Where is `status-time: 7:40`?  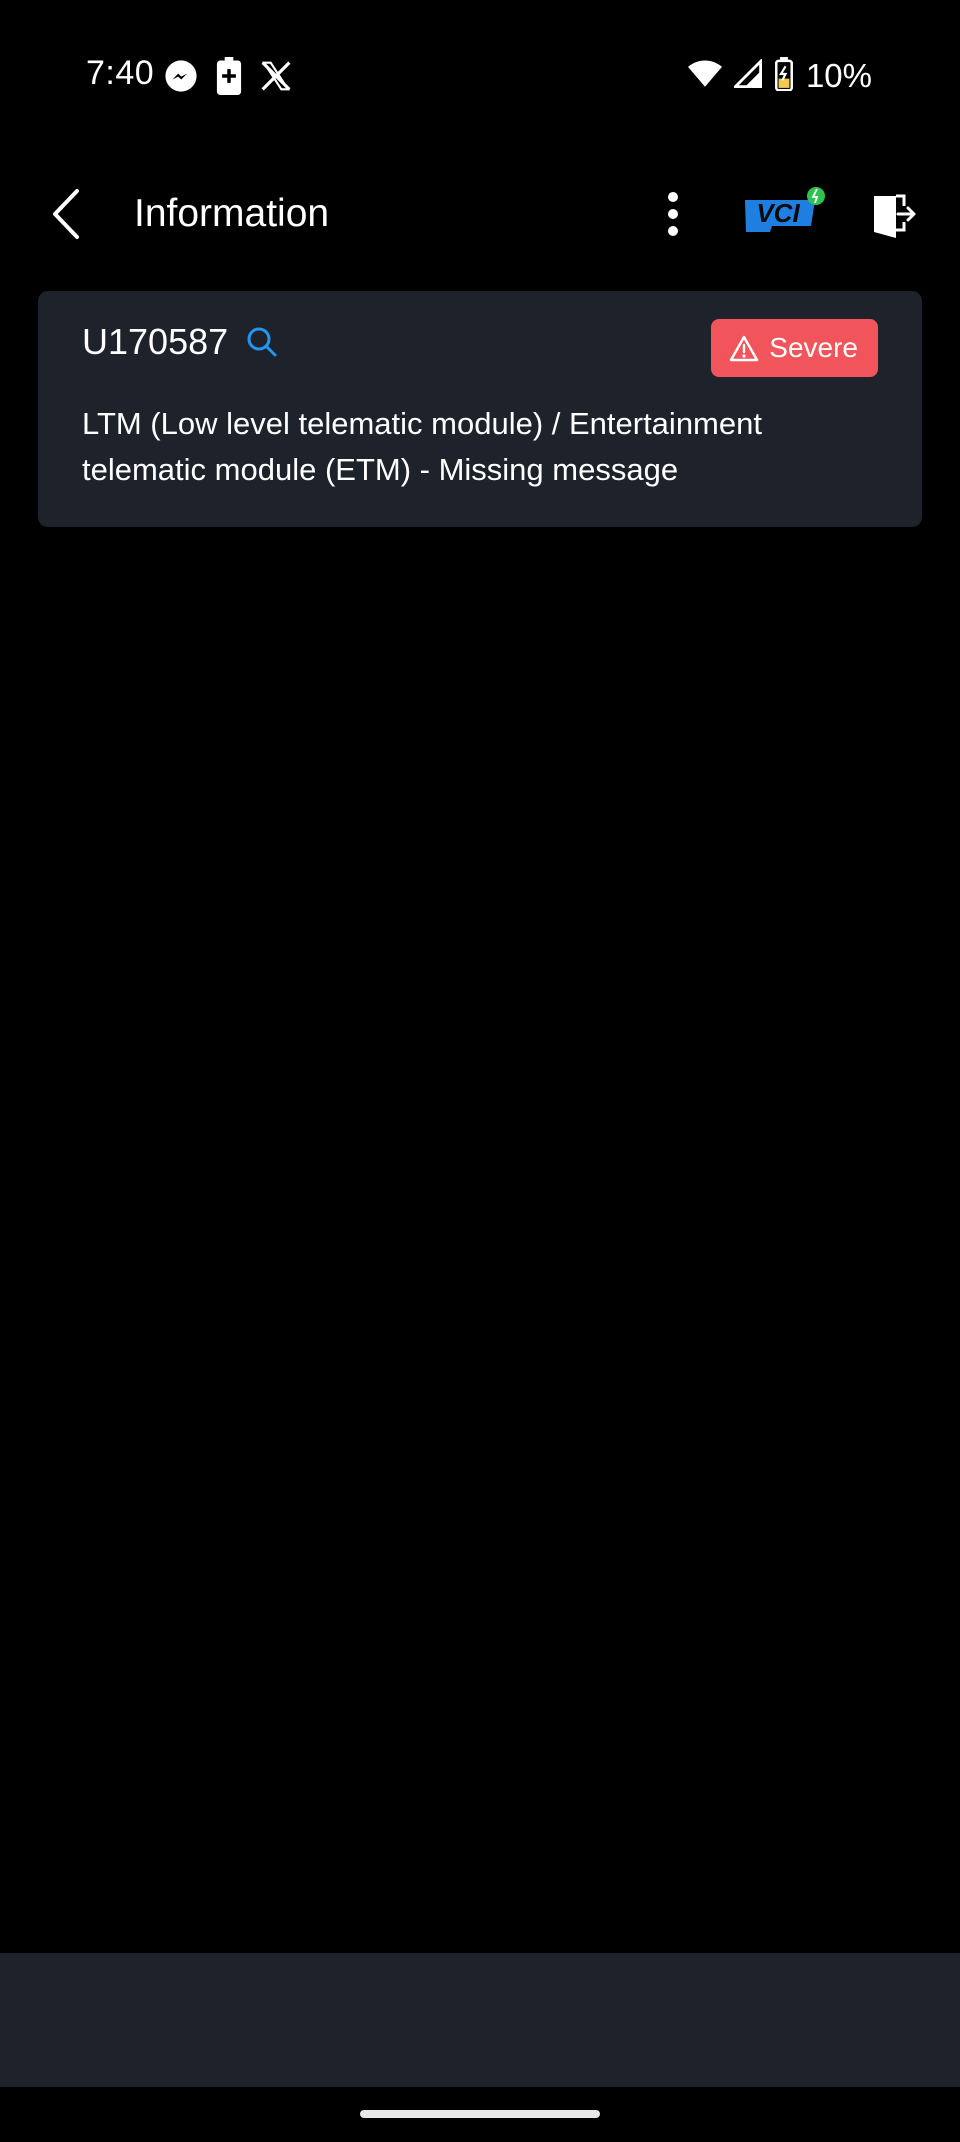 status-time: 7:40 is located at coordinates (120, 73).